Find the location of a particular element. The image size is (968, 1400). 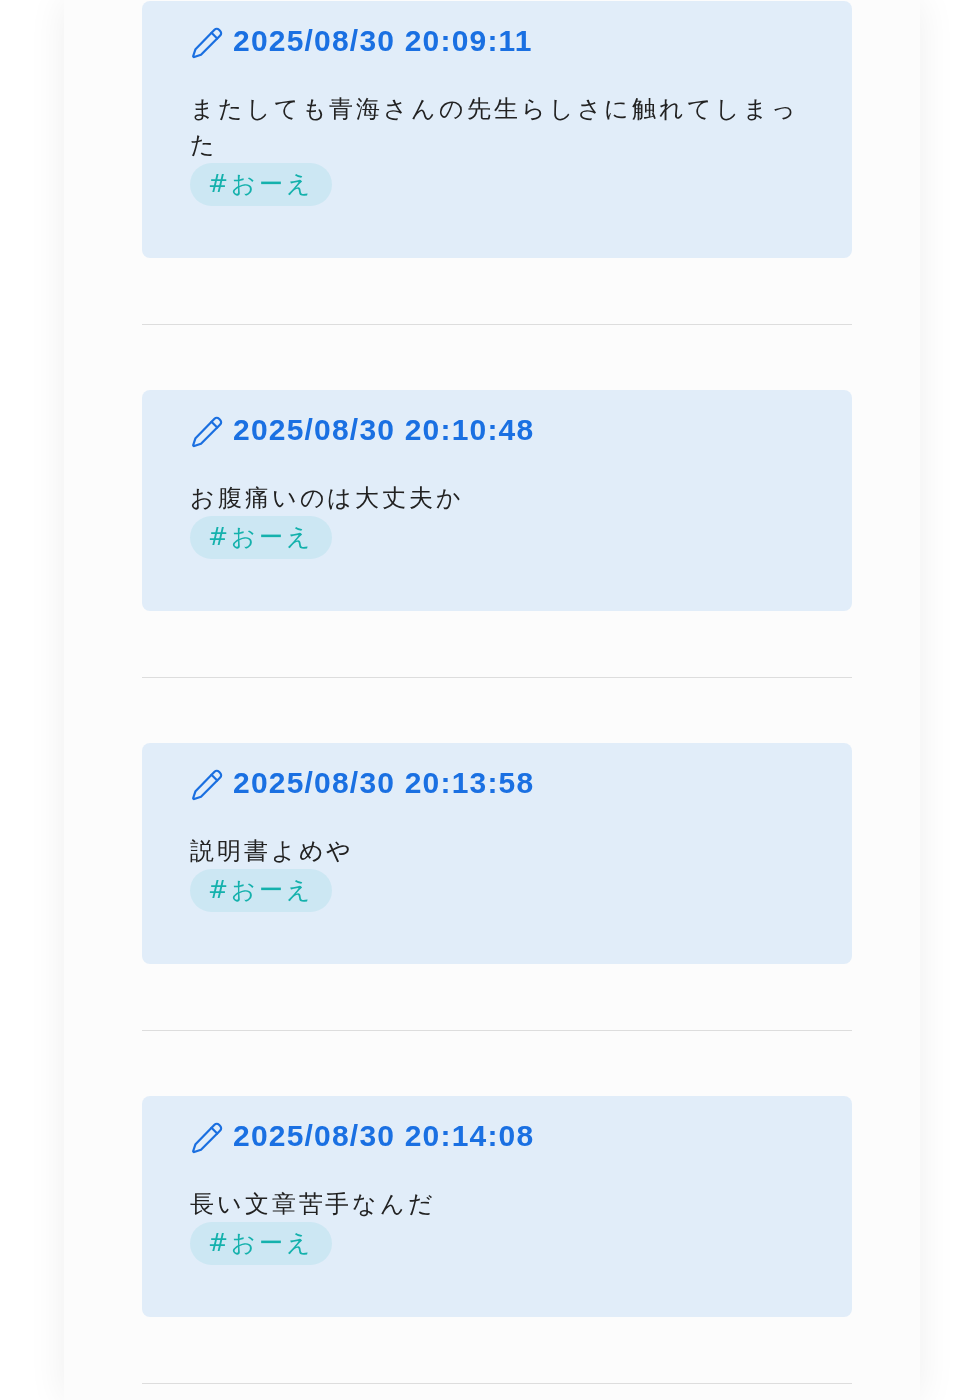

post-text: またしても青海さんの先生らしさに触れてしまった is located at coordinates (495, 127).